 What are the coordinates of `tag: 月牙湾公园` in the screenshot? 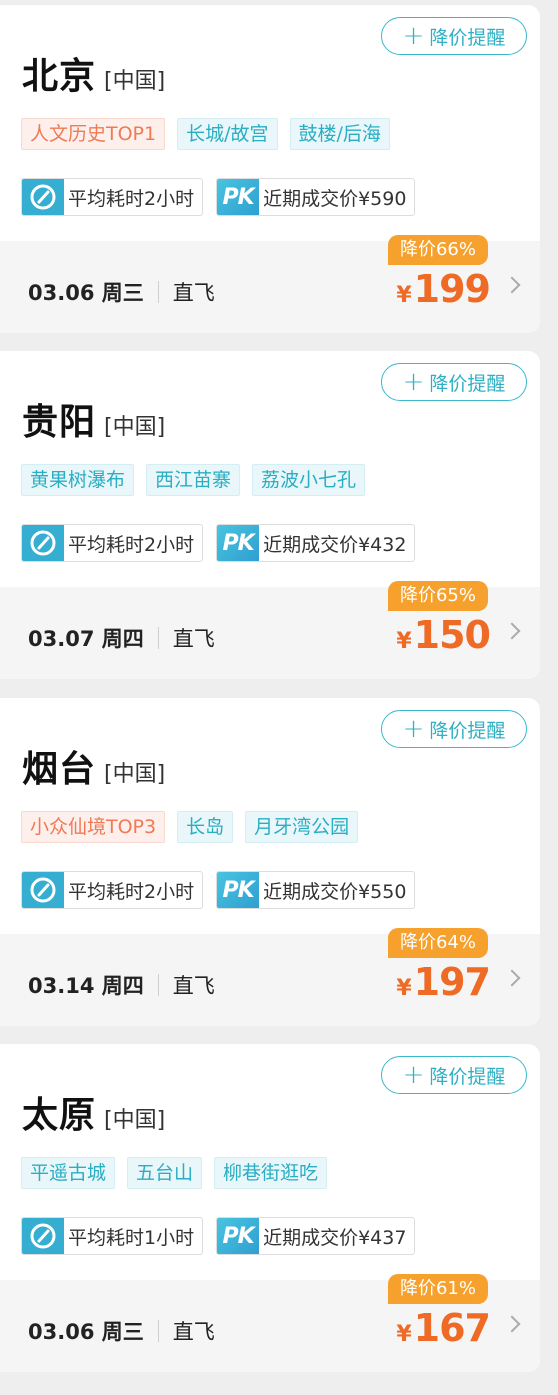 It's located at (302, 827).